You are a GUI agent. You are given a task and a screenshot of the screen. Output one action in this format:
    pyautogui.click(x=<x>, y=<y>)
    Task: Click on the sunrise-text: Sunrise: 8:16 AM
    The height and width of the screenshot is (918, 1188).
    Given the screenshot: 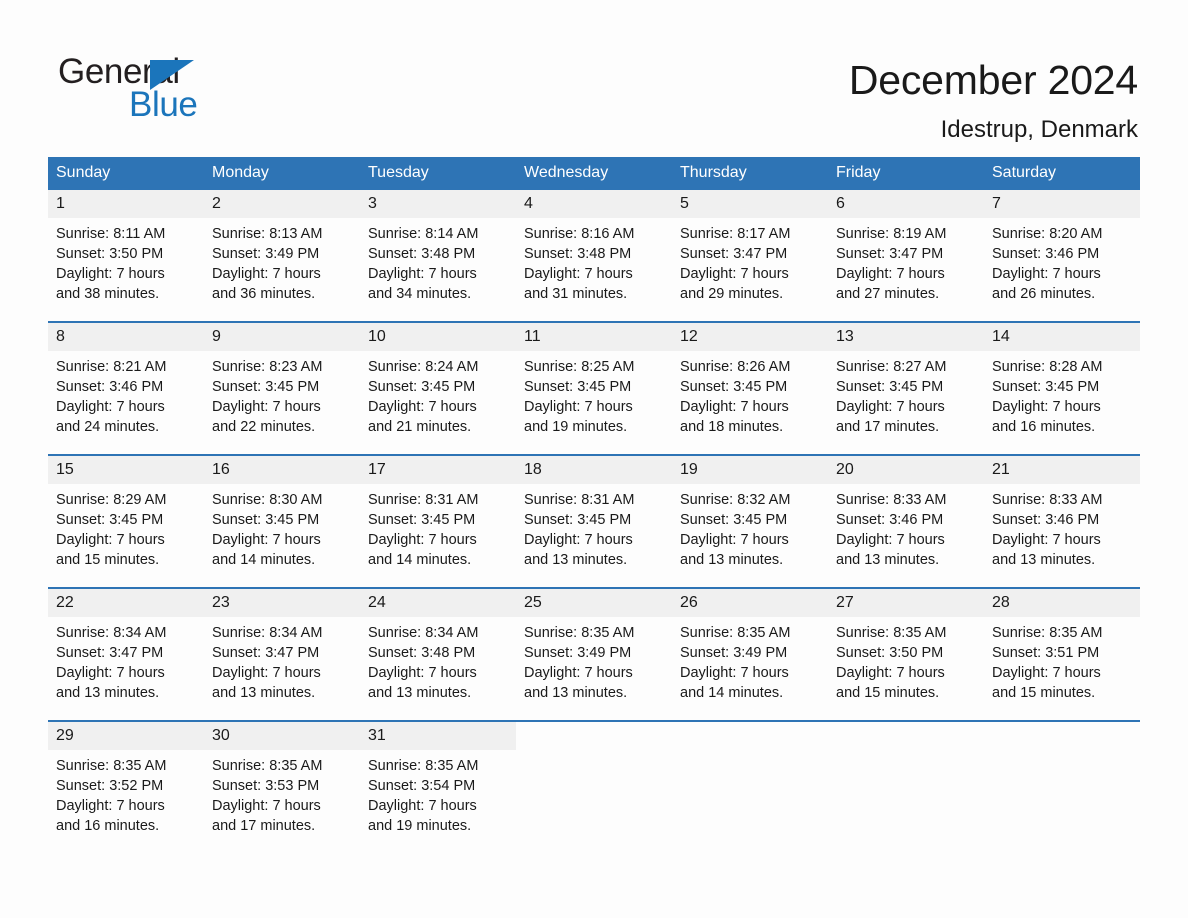 What is the action you would take?
    pyautogui.click(x=579, y=234)
    